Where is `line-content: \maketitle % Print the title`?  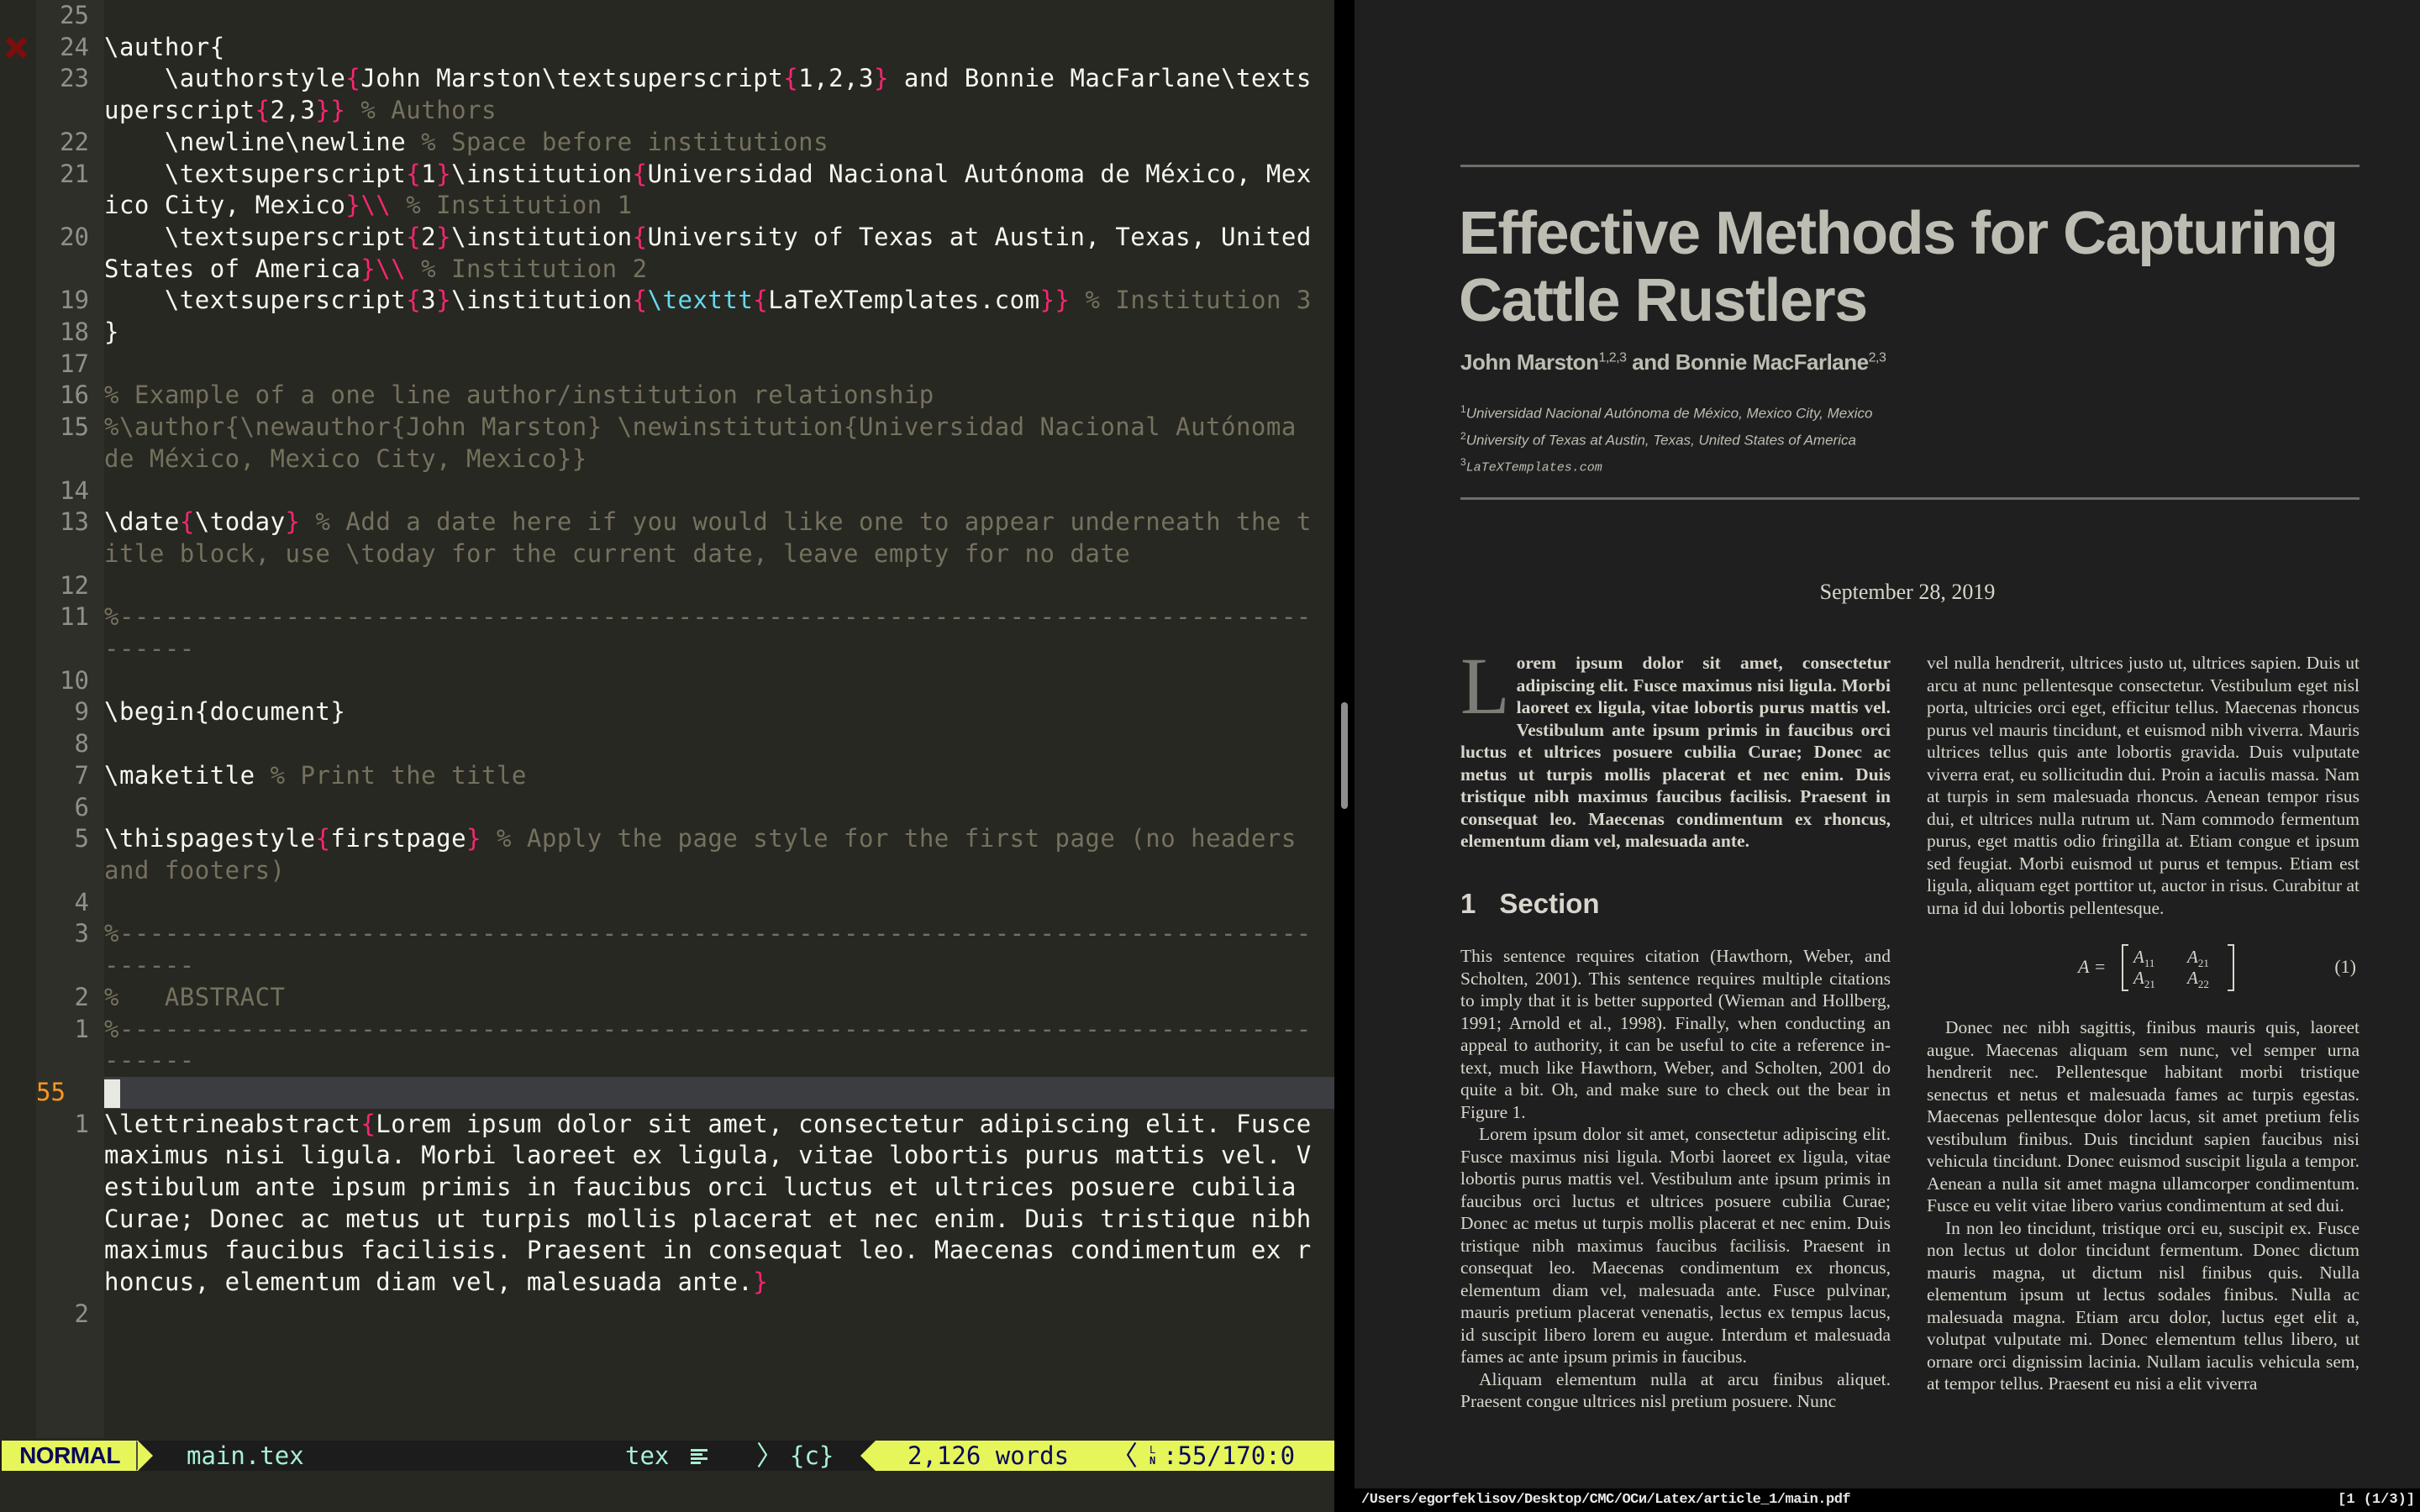
line-content: \maketitle % Print the title is located at coordinates (719, 776).